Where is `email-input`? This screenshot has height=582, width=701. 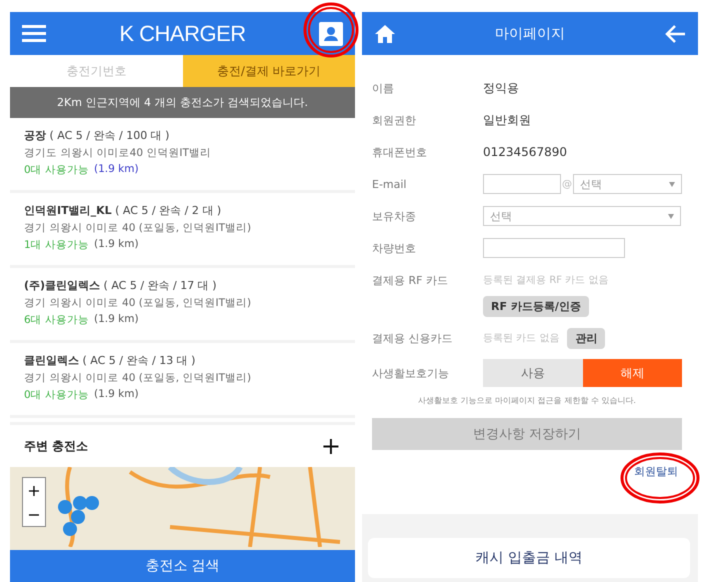
email-input is located at coordinates (522, 184).